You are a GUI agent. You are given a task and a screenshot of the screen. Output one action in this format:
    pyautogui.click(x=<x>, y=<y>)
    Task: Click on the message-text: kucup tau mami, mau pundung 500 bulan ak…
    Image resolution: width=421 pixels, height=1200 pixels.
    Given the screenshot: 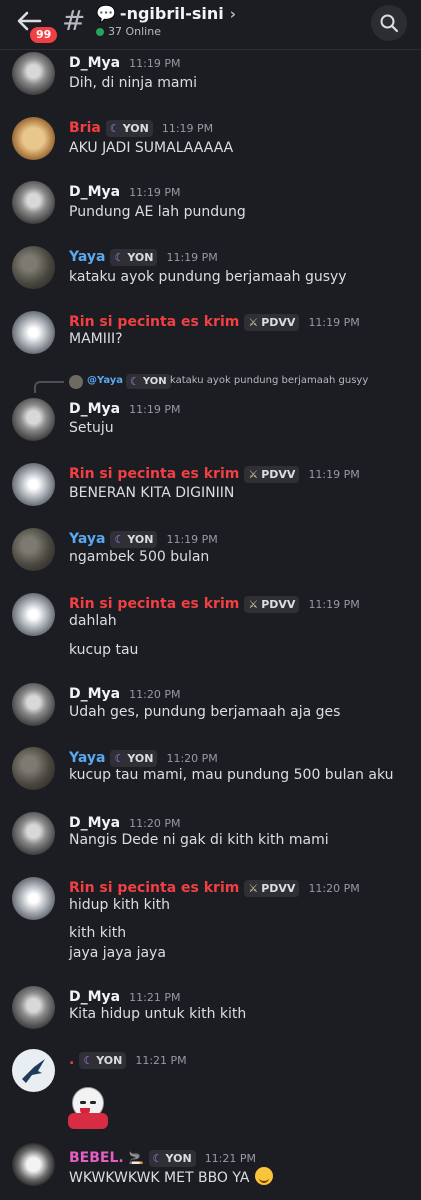 What is the action you would take?
    pyautogui.click(x=231, y=775)
    